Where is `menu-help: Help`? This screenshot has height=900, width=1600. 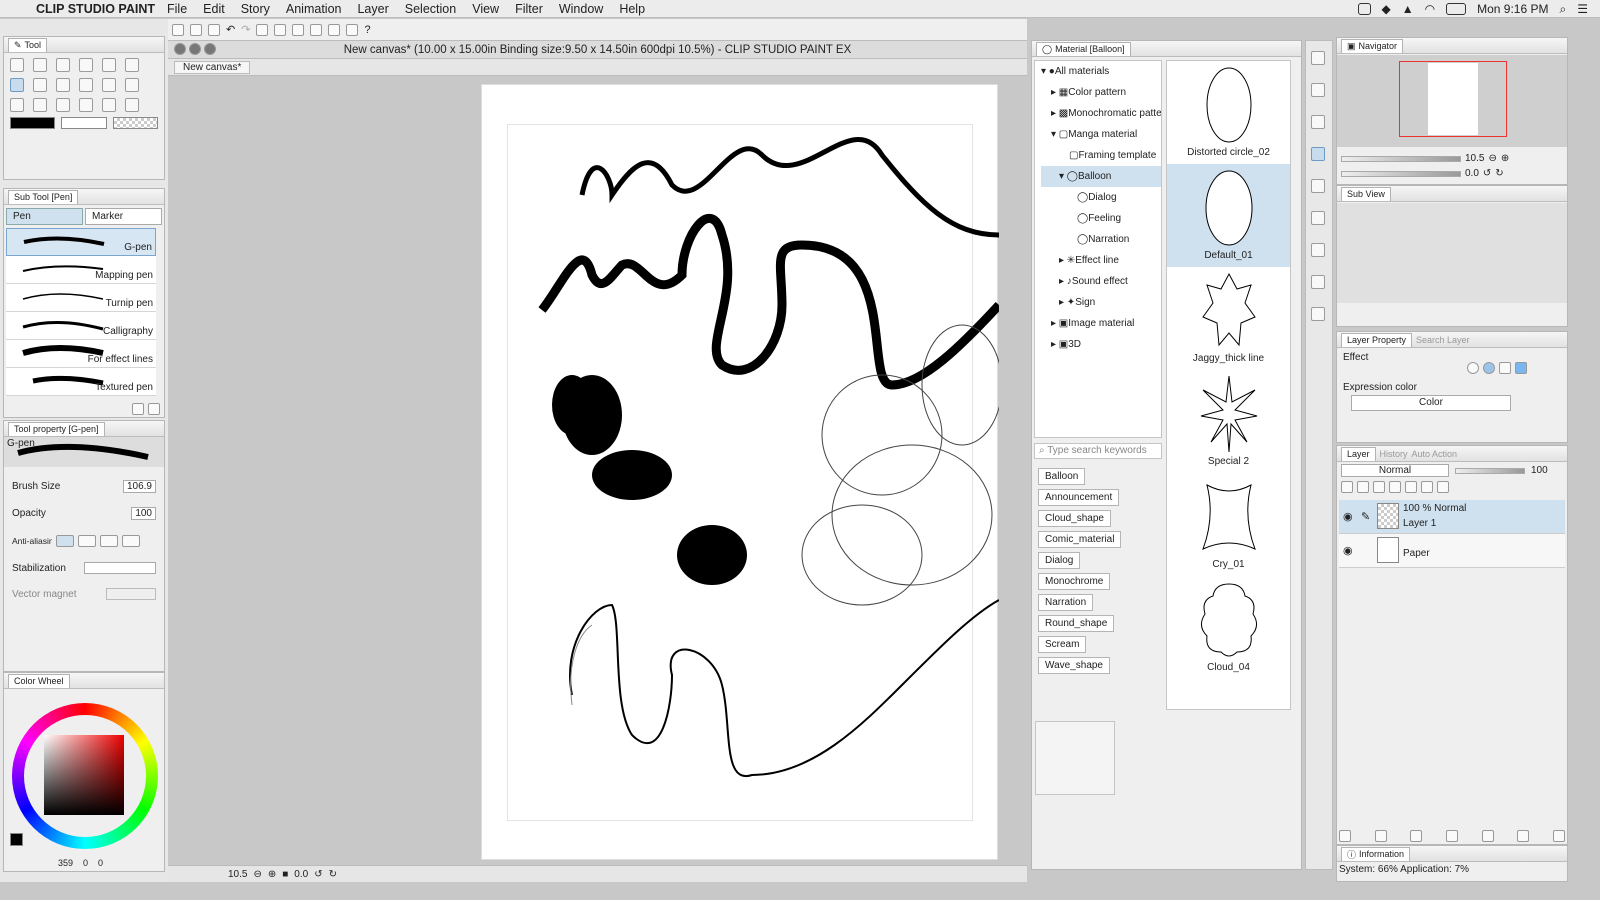 menu-help: Help is located at coordinates (632, 9).